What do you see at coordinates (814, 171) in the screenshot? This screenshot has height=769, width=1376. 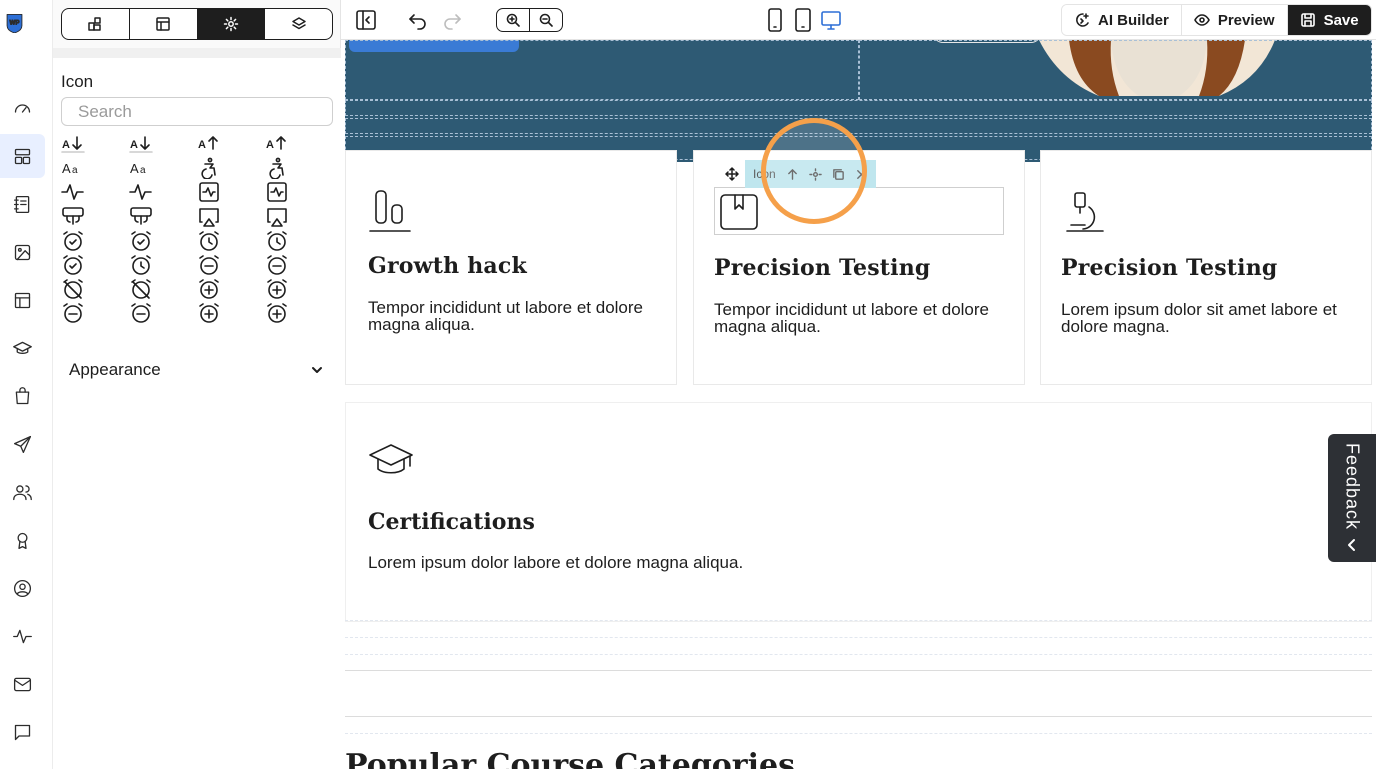 I see `tutorial-highlight-ring` at bounding box center [814, 171].